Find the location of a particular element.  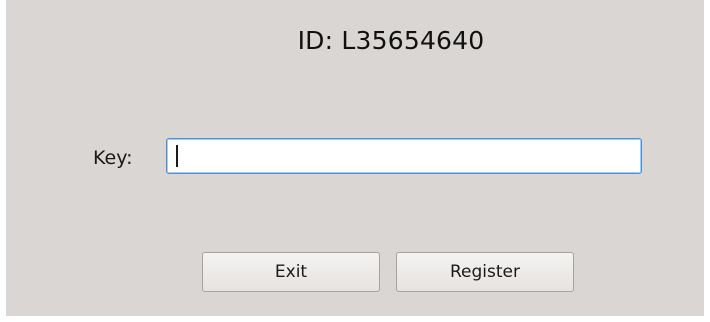

id-label: ID: L35654640 is located at coordinates (391, 40).